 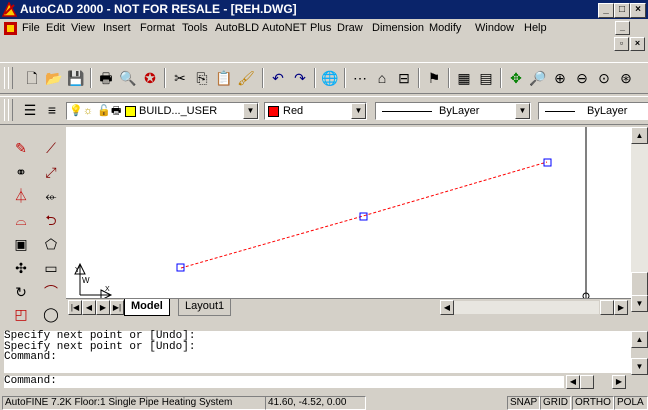 What do you see at coordinates (31, 28) in the screenshot?
I see `menu-file: File` at bounding box center [31, 28].